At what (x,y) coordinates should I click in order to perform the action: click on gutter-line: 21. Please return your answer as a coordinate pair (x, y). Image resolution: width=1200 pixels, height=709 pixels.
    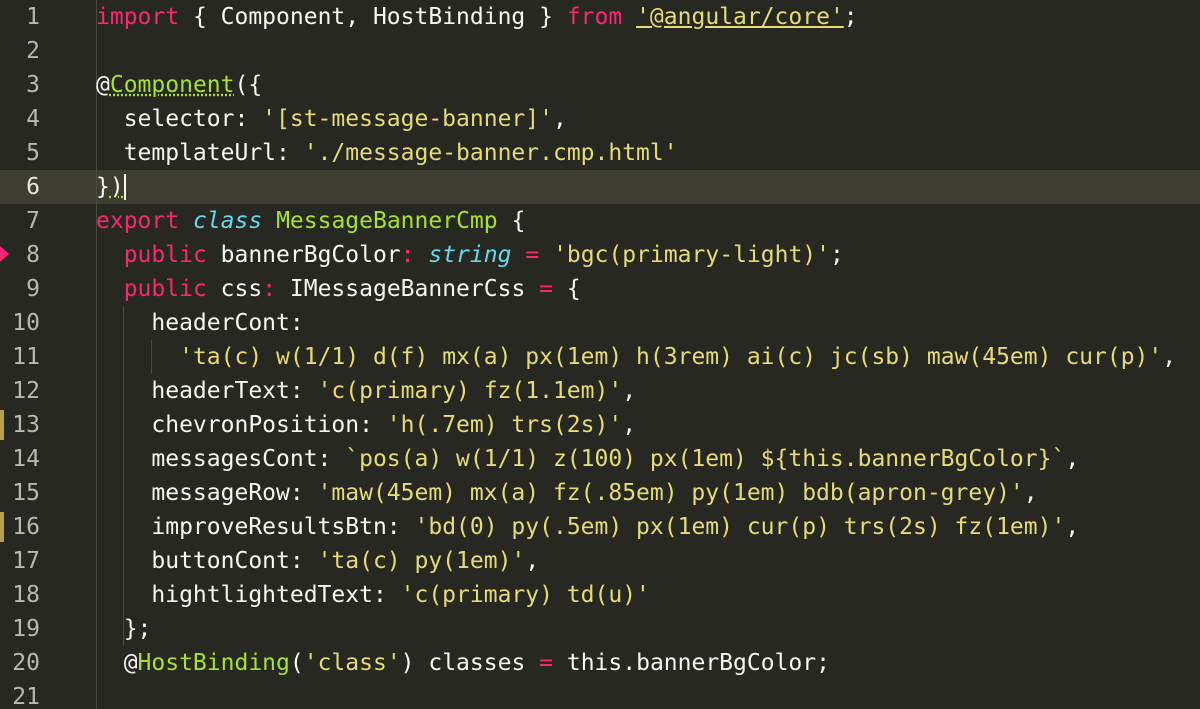
    Looking at the image, I should click on (38, 694).